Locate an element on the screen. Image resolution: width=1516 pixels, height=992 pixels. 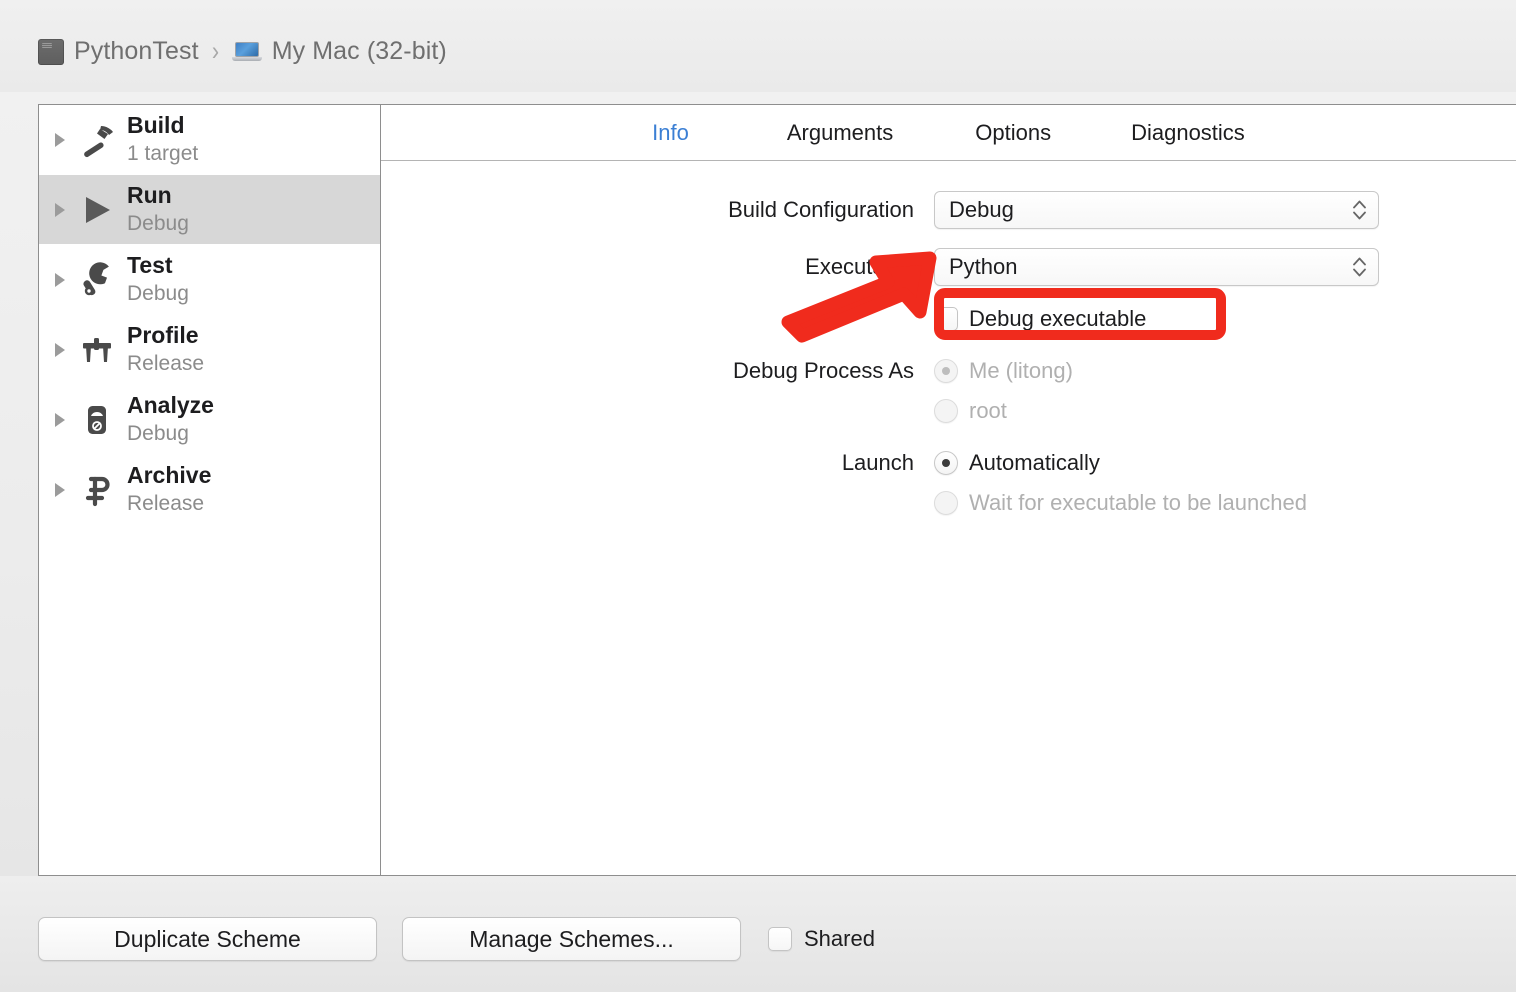
row-build-configuration: Build Configuration Debug is located at coordinates (948, 210).